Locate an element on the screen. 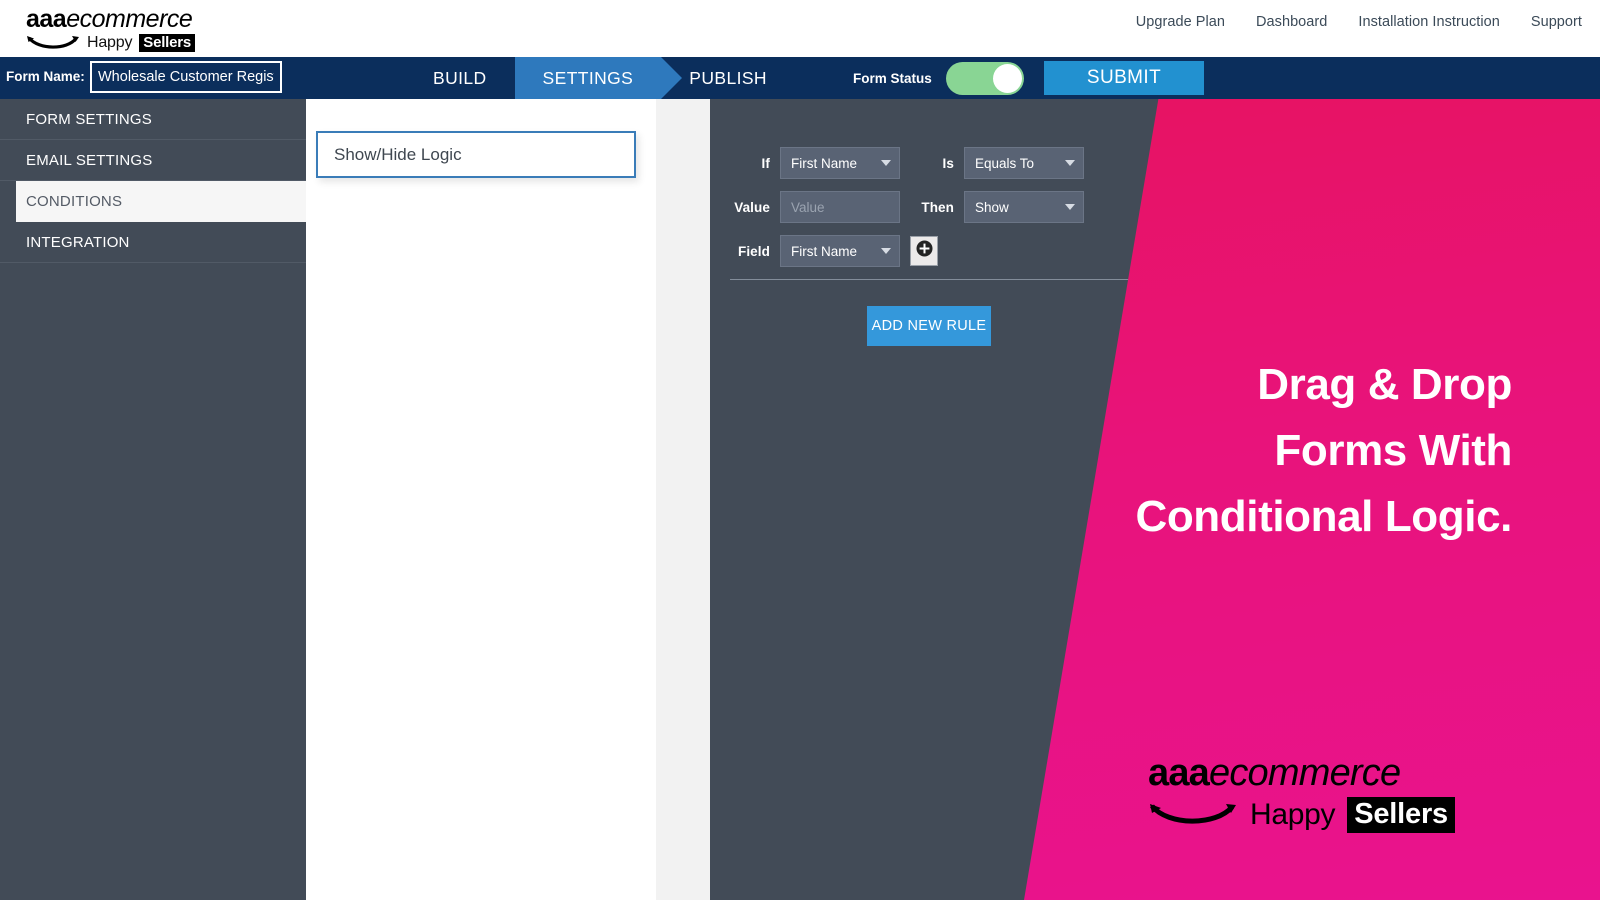 This screenshot has width=1600, height=900. logic-card-label: Show/Hide Logic is located at coordinates (398, 154).